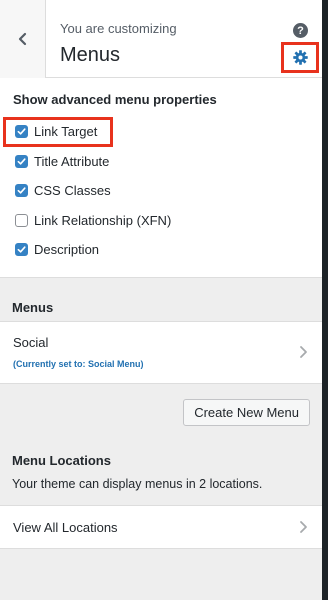 Image resolution: width=328 pixels, height=600 pixels. I want to click on menu-item-name: Social, so click(31, 342).